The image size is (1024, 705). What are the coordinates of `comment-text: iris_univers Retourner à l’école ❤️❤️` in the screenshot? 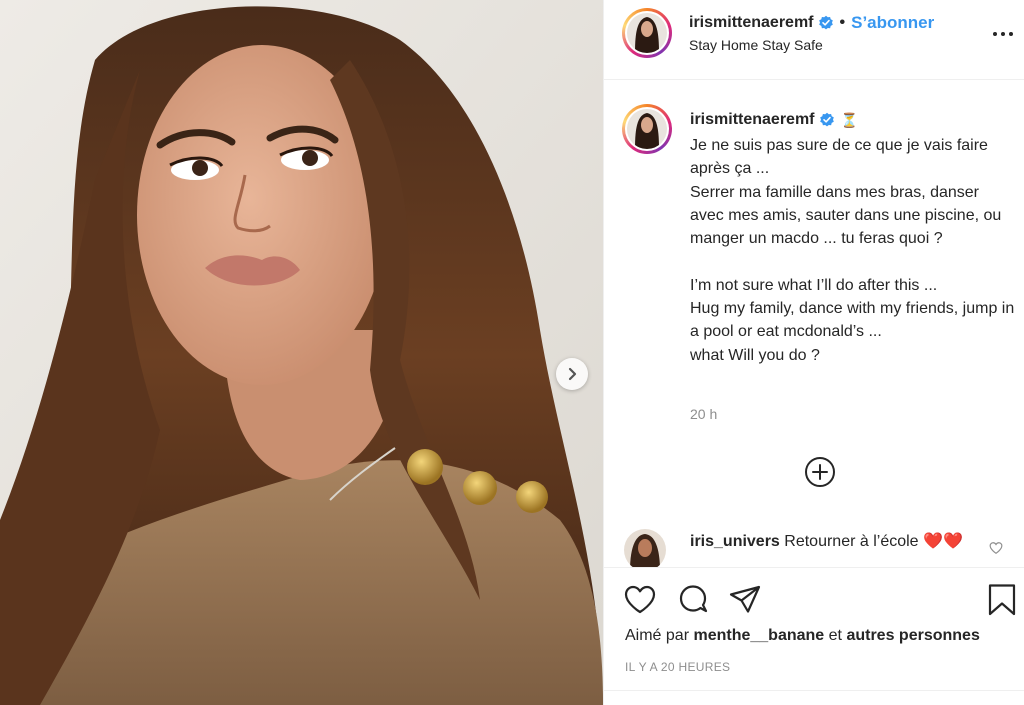 It's located at (835, 542).